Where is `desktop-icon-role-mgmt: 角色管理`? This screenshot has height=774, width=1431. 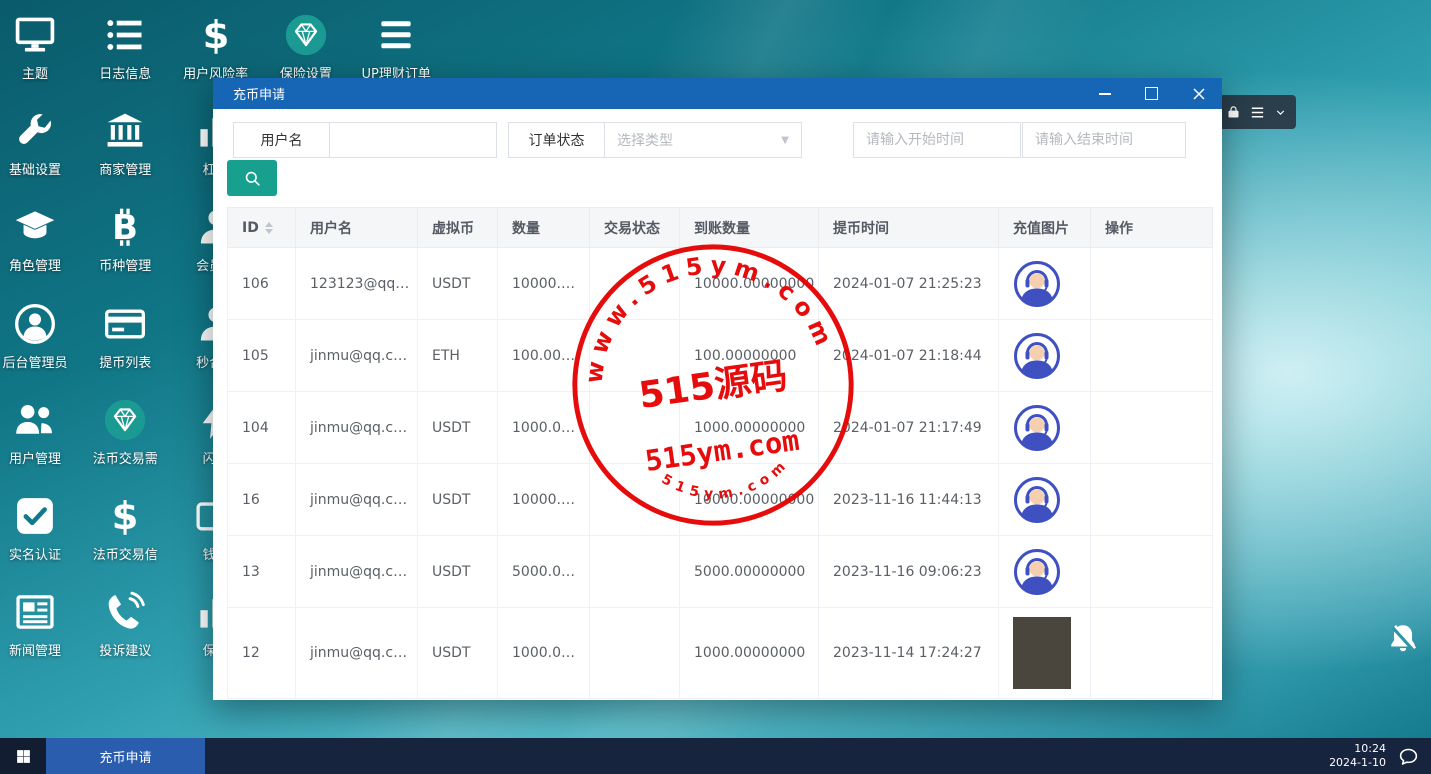 desktop-icon-role-mgmt: 角色管理 is located at coordinates (40, 248).